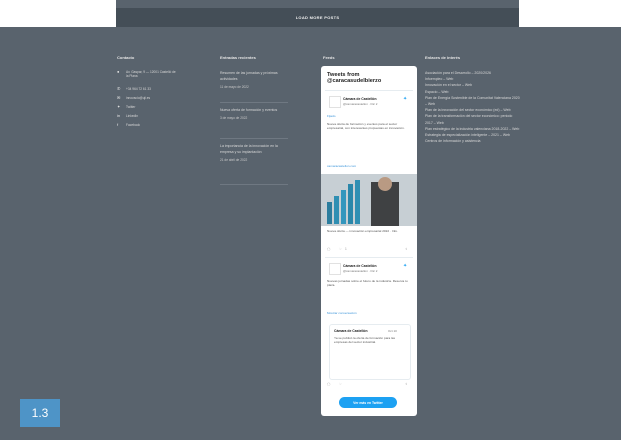 The image size is (621, 447). I want to click on tweet-image, so click(369, 200).